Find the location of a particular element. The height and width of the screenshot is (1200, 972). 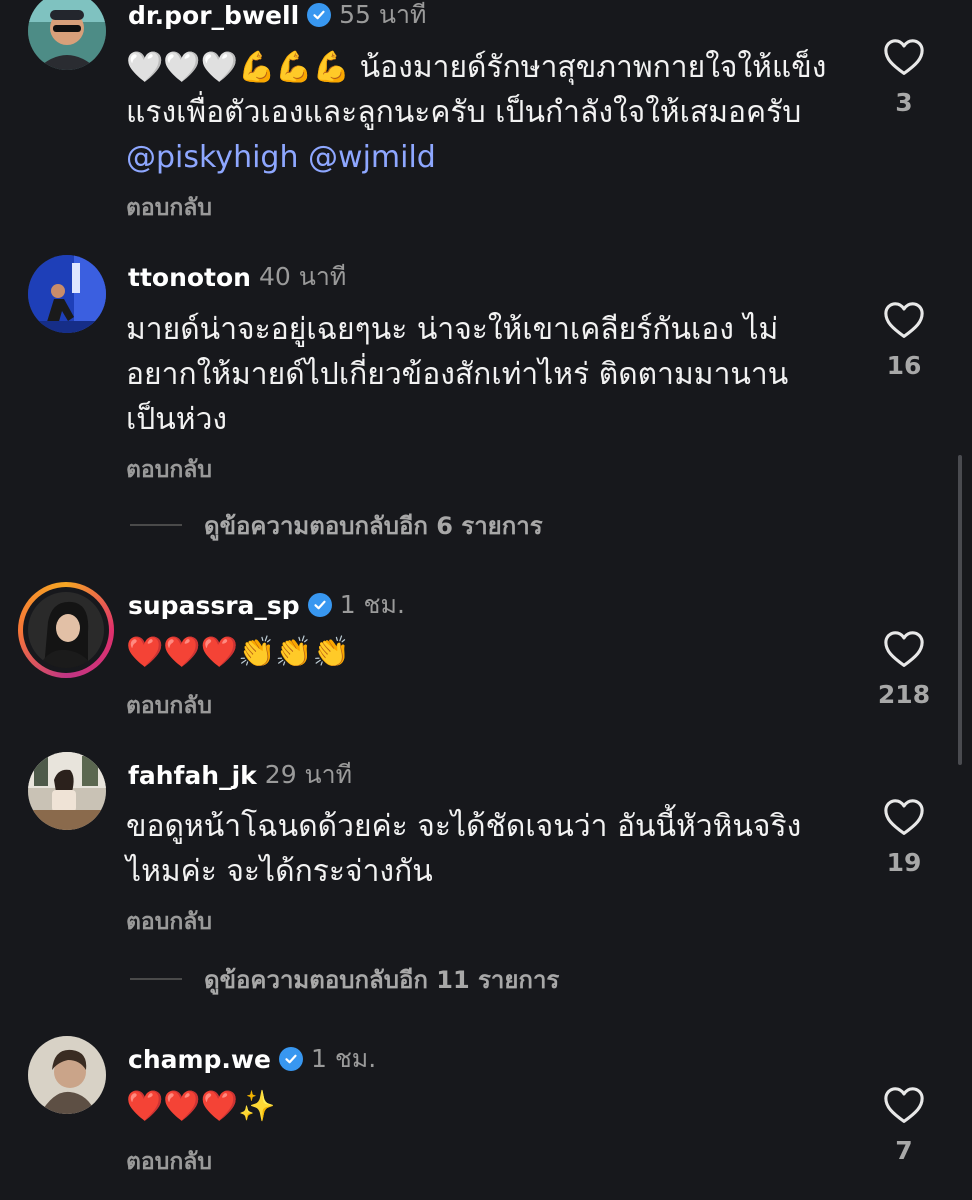

mention-link: @wjmild is located at coordinates (372, 157).